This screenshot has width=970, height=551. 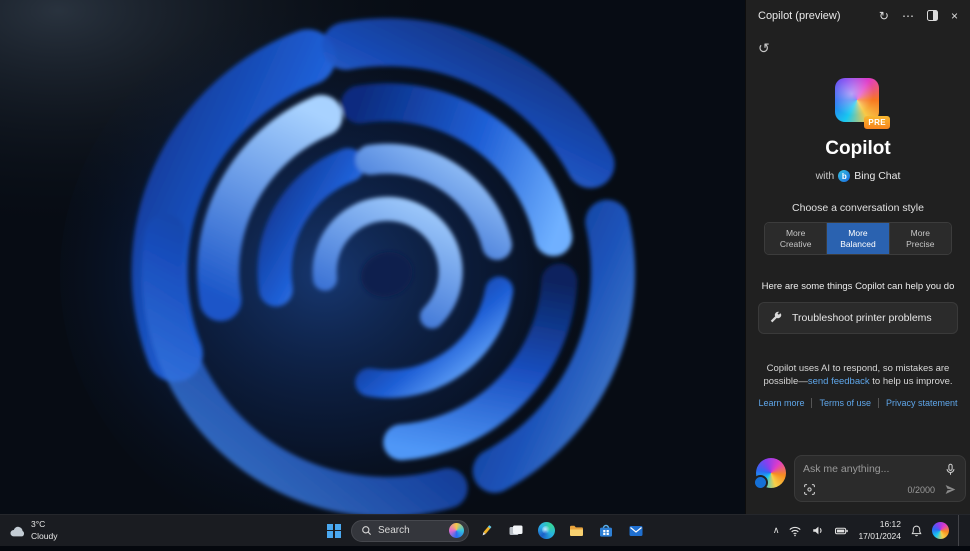 I want to click on bing-chat-row: with b Bing Chat, so click(x=858, y=176).